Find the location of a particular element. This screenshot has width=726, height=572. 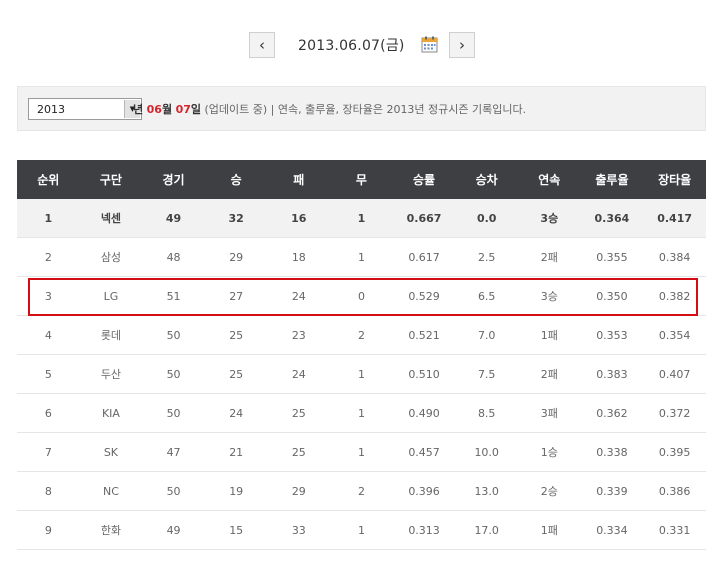

table-row: 5 두산 50 25 24 1 0.510 7.5 2패 0.383 0.407 is located at coordinates (361, 374).